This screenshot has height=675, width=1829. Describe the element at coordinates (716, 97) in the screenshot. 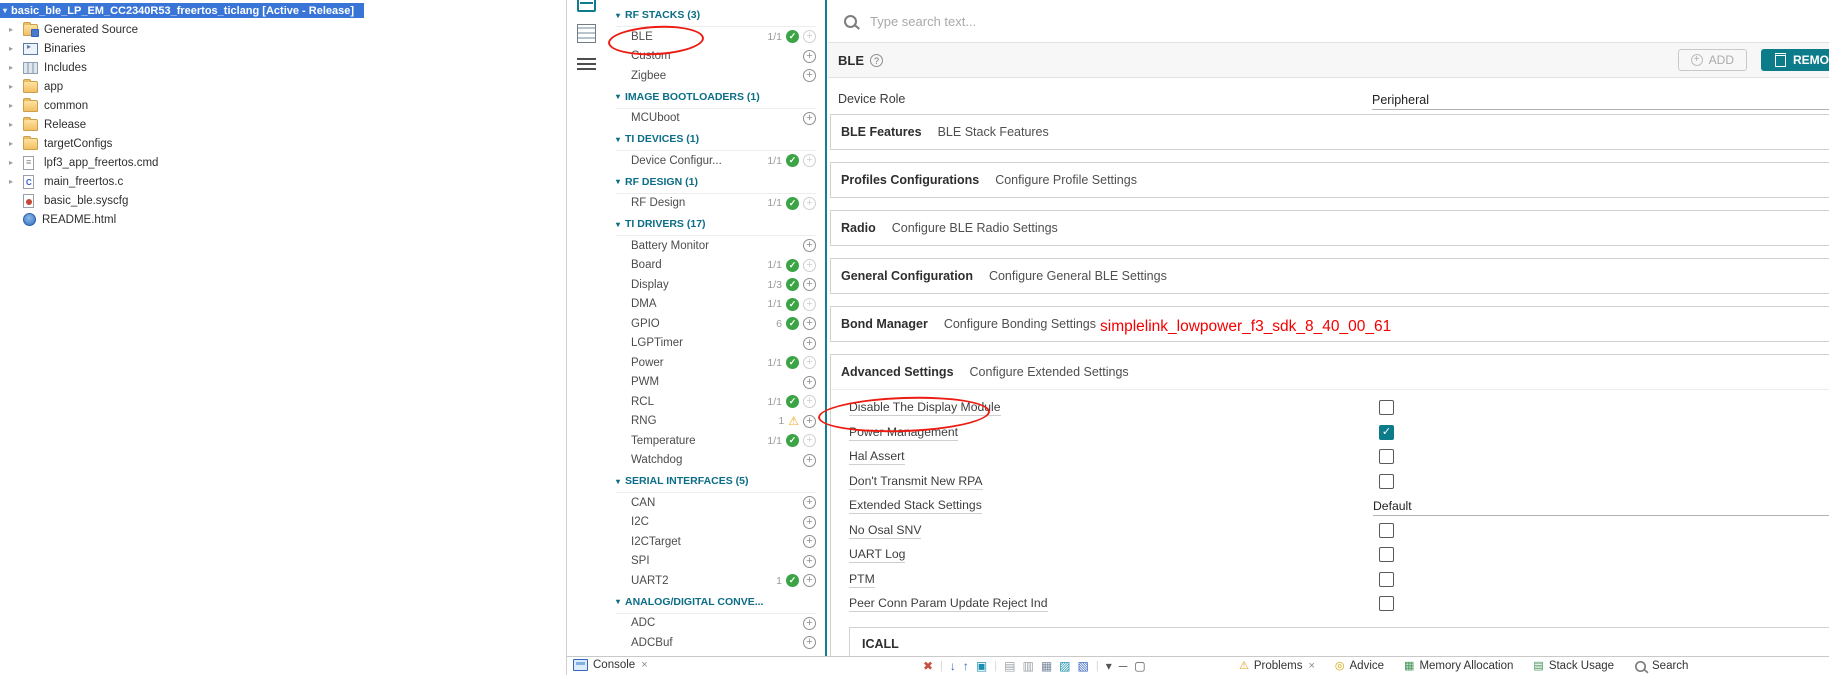

I see `tree-group-header: ▾ IMAGE BOOTLOADERS (1)` at that location.